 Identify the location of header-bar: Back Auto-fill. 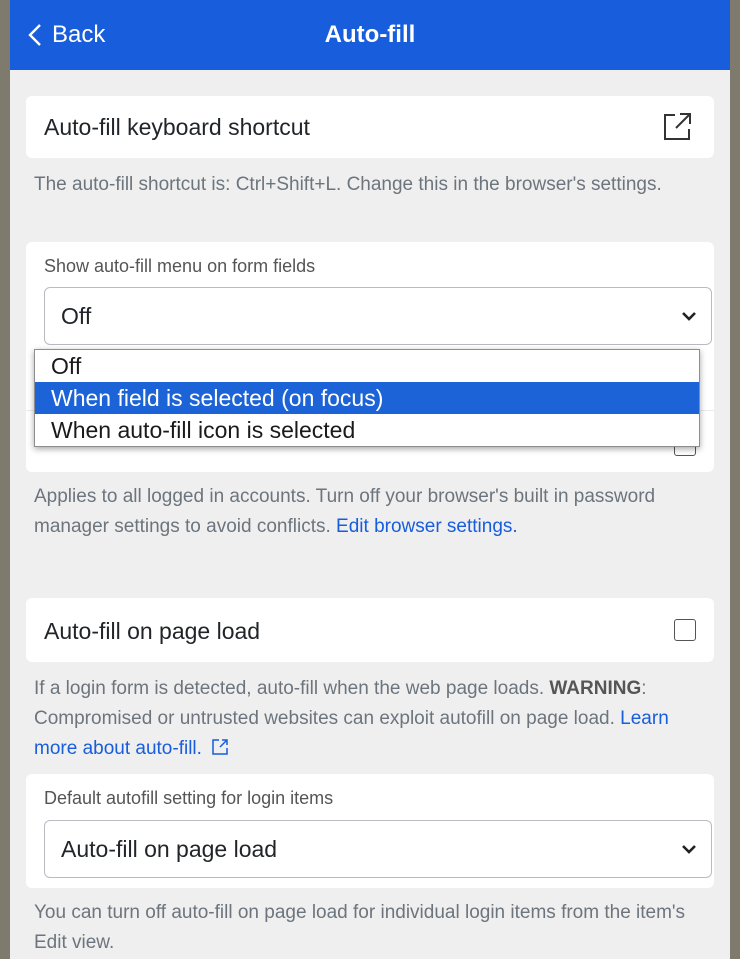
(370, 35).